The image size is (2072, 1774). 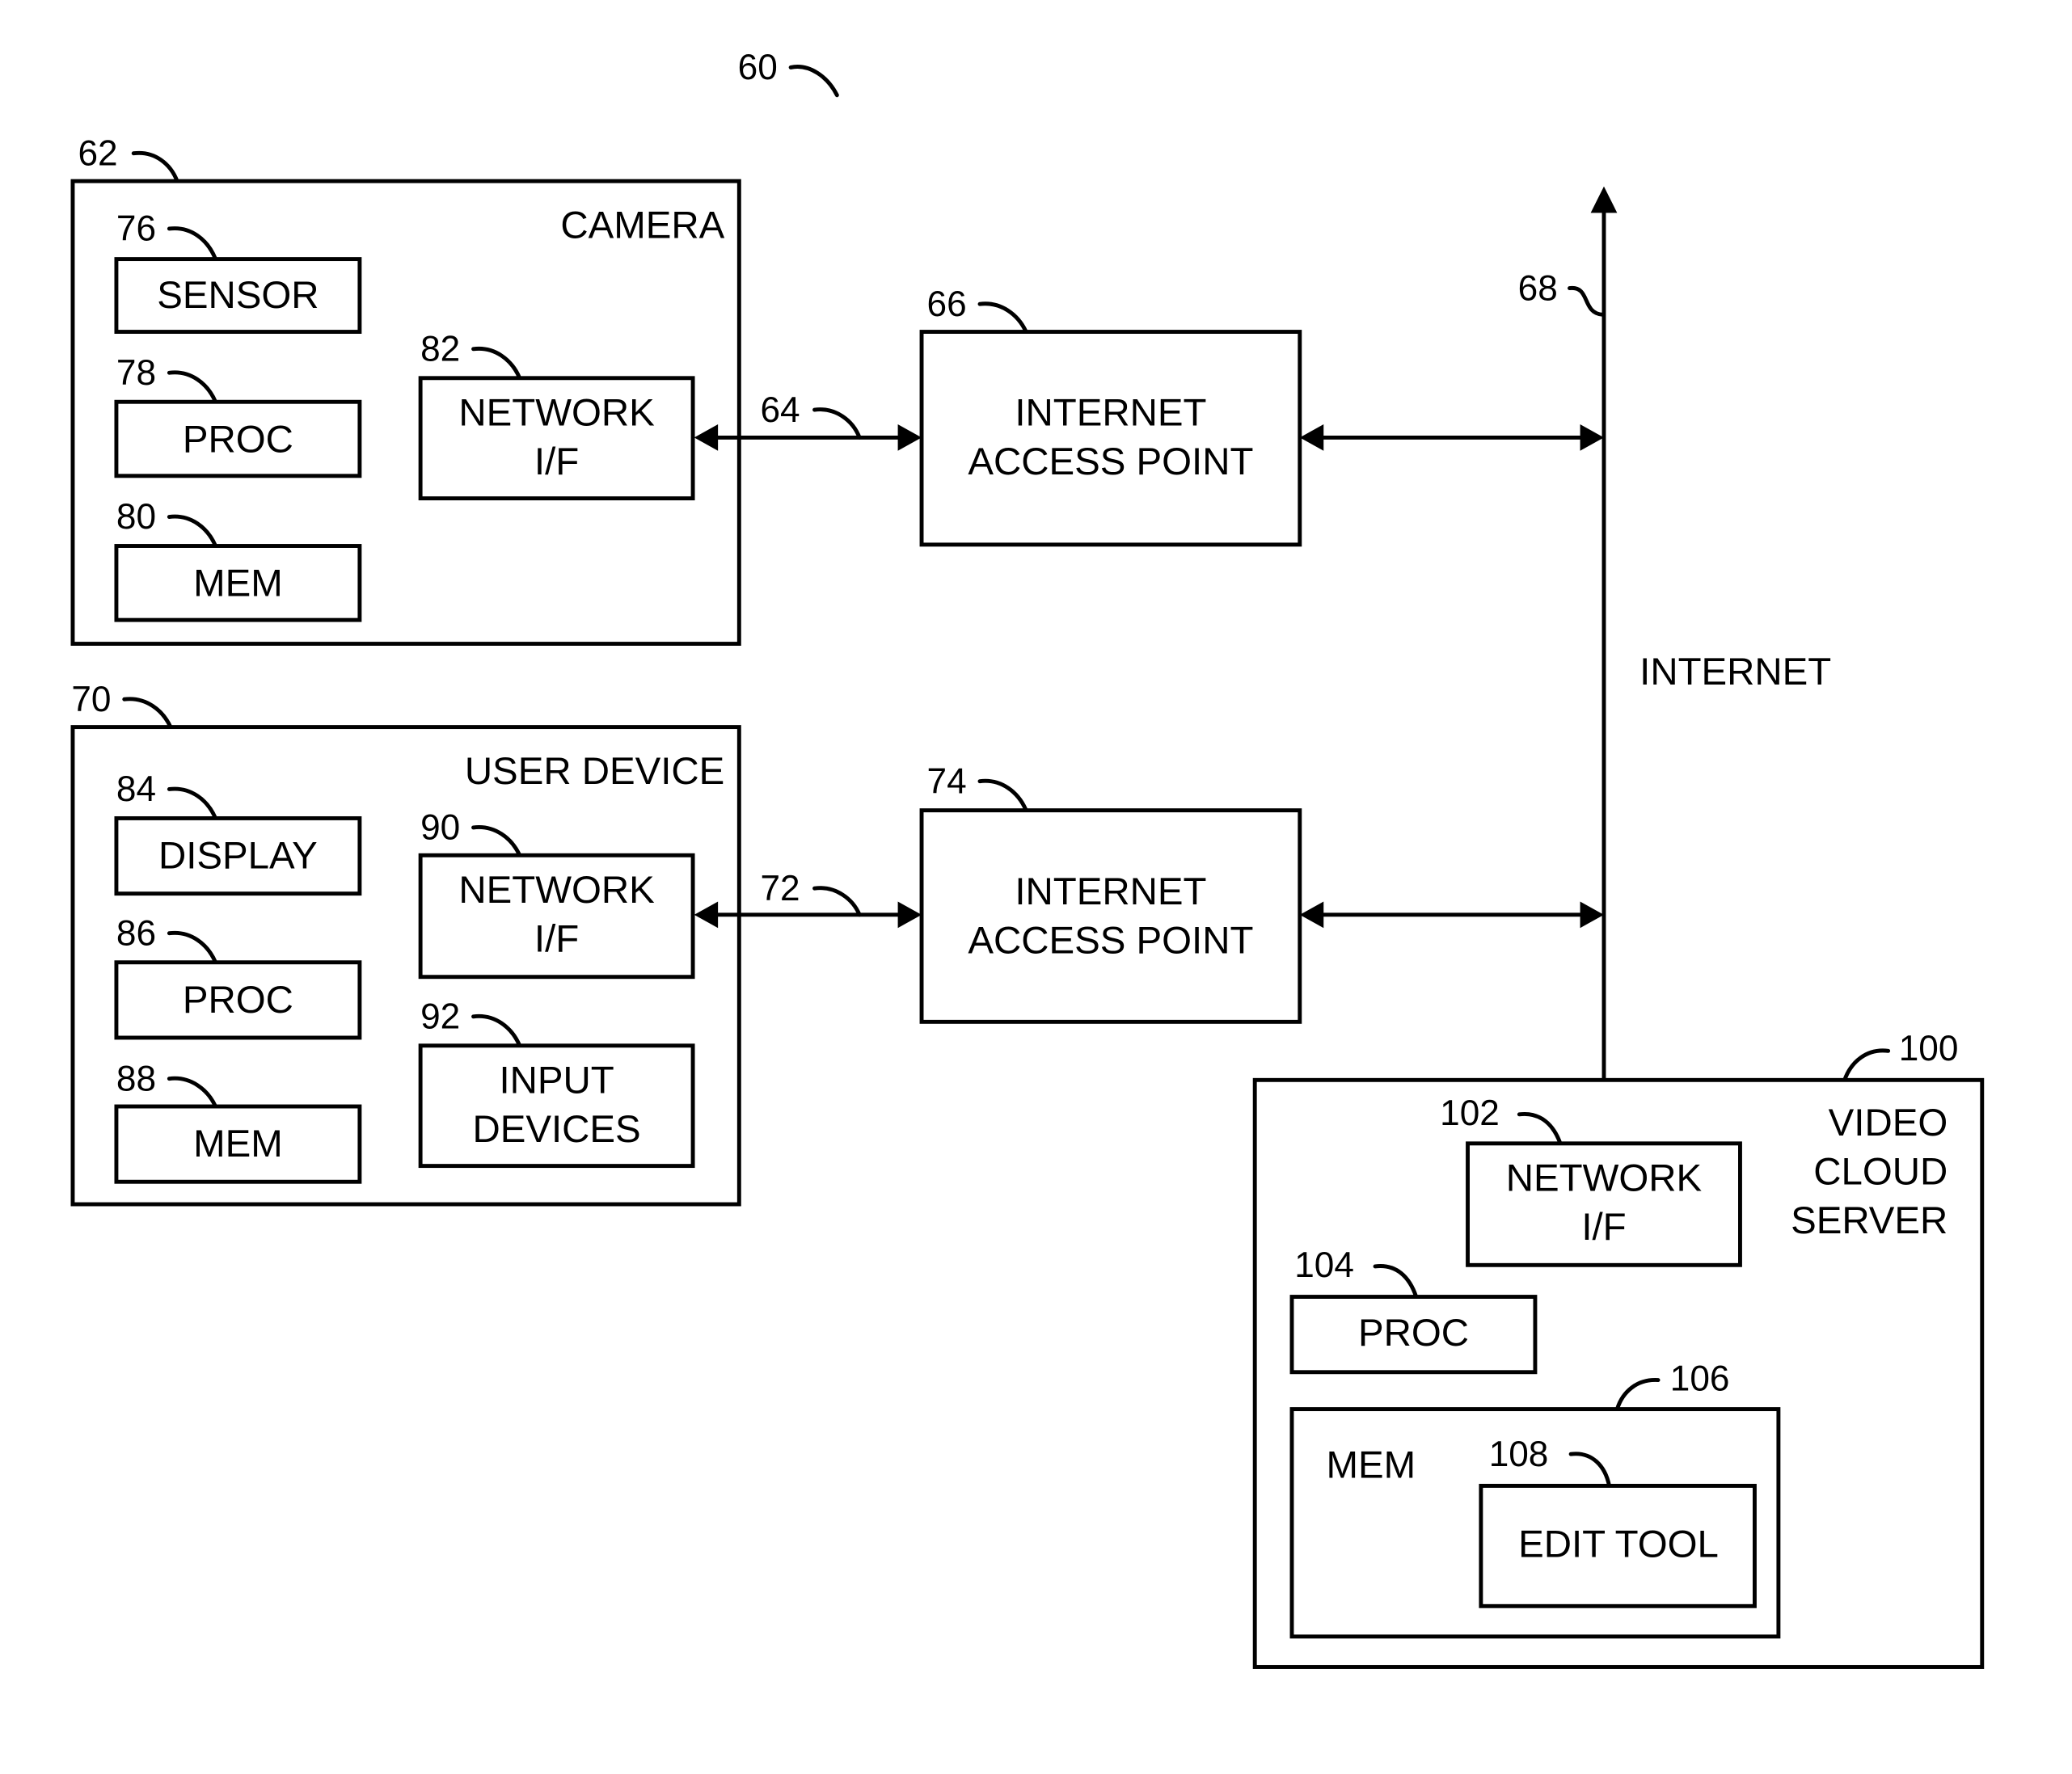 I want to click on ap1-box, so click(x=1110, y=439).